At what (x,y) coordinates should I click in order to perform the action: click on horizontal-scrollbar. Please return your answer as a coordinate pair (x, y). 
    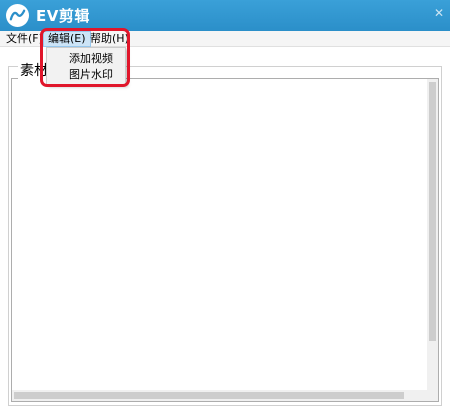
    Looking at the image, I should click on (220, 395).